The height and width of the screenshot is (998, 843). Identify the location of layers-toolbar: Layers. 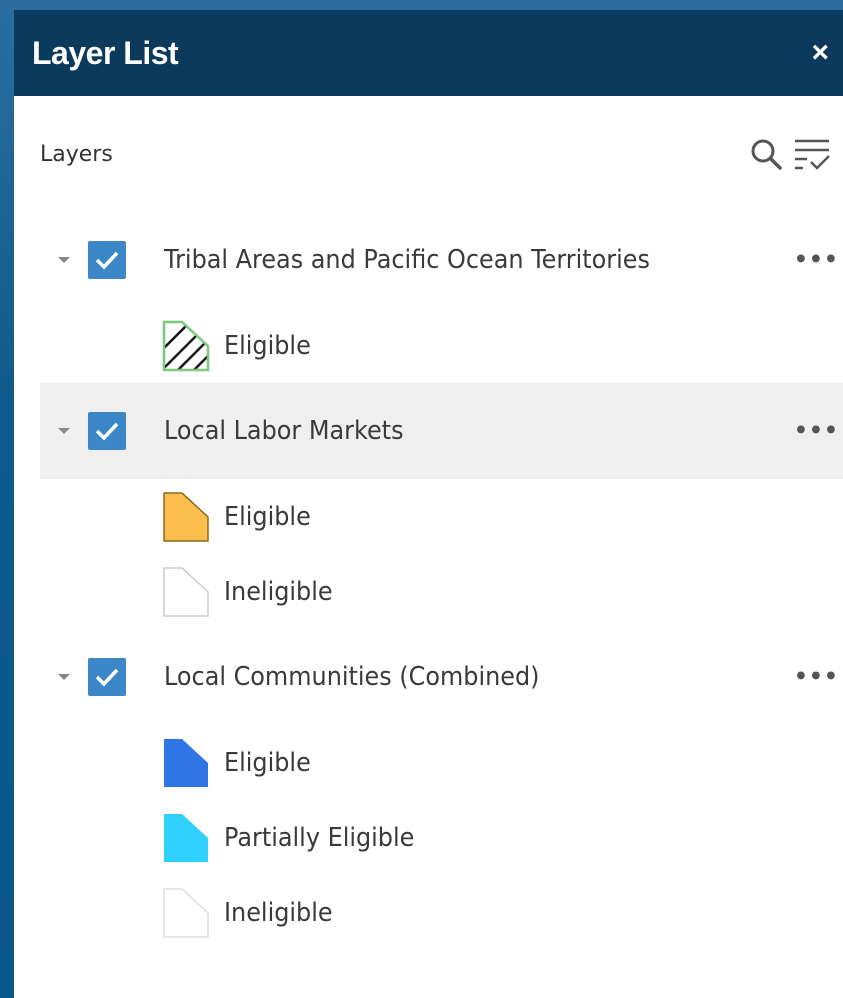
(428, 154).